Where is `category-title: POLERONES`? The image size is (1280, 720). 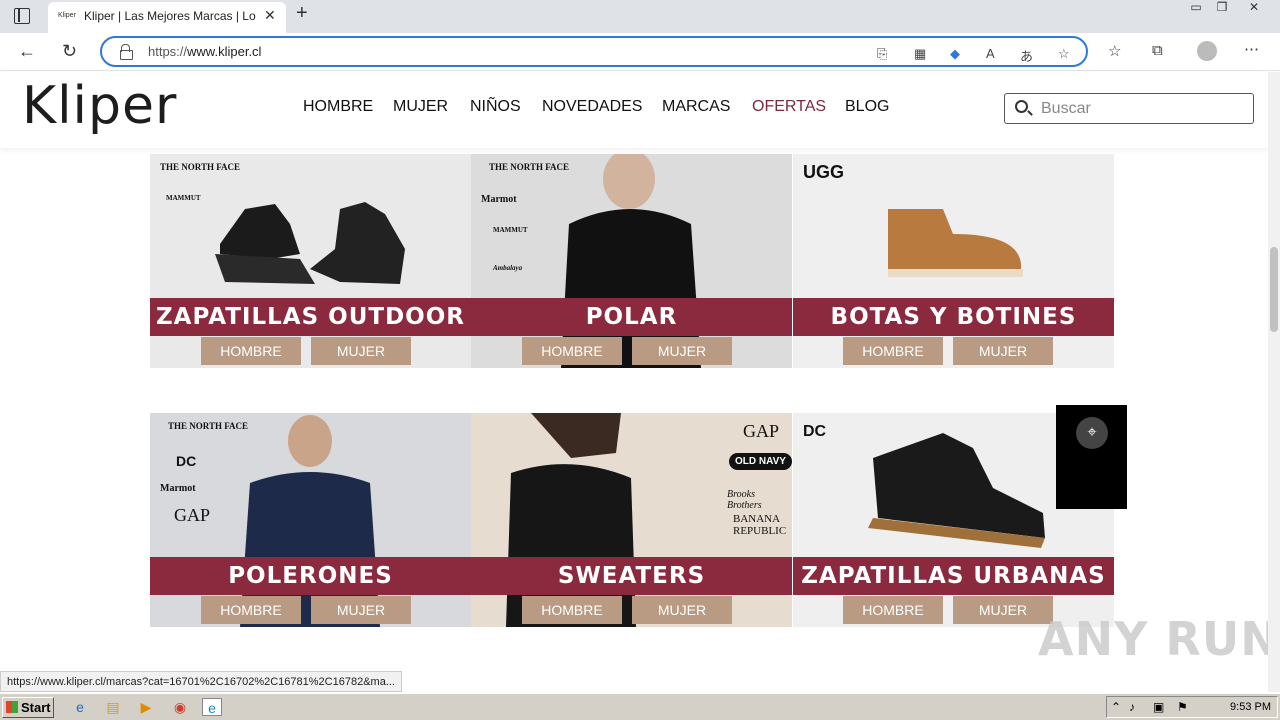
category-title: POLERONES is located at coordinates (310, 576).